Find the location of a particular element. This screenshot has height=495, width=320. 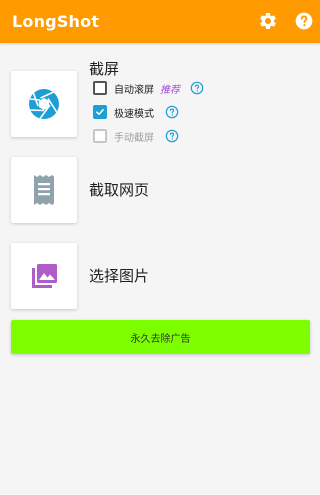

help-button is located at coordinates (304, 21).